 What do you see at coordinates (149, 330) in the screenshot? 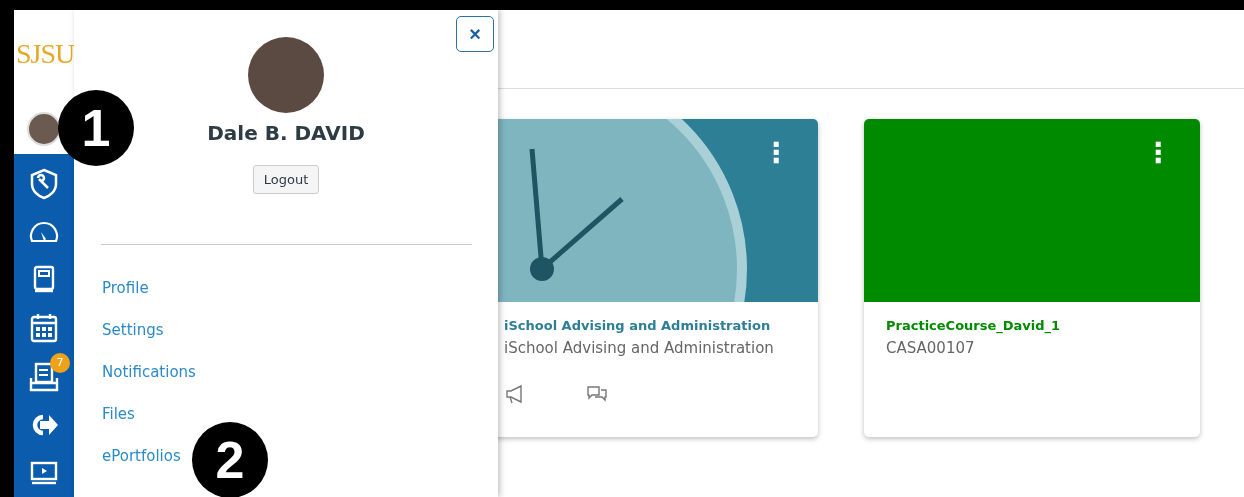
I see `menu-link: Settings` at bounding box center [149, 330].